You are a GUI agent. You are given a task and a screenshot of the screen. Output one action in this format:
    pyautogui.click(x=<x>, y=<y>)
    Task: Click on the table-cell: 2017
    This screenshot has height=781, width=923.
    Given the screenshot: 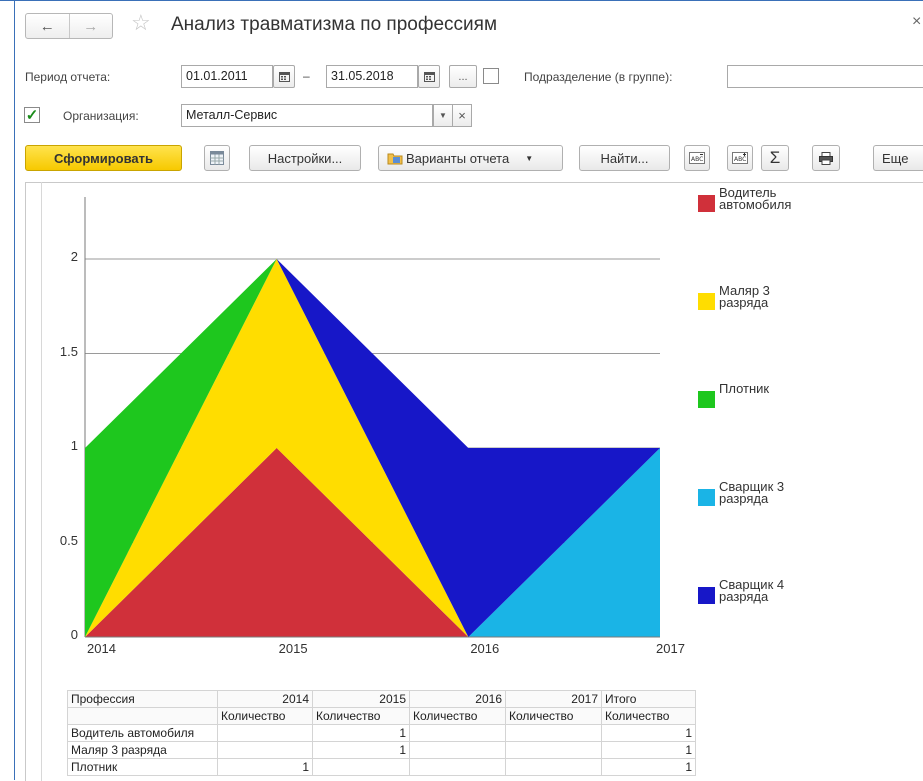 What is the action you would take?
    pyautogui.click(x=553, y=699)
    